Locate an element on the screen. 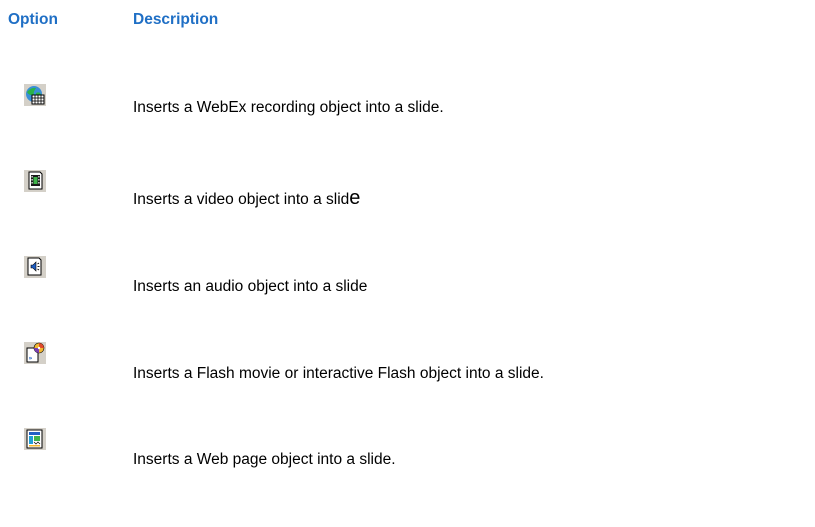 Image resolution: width=815 pixels, height=527 pixels. web-page-object-icon is located at coordinates (35, 439).